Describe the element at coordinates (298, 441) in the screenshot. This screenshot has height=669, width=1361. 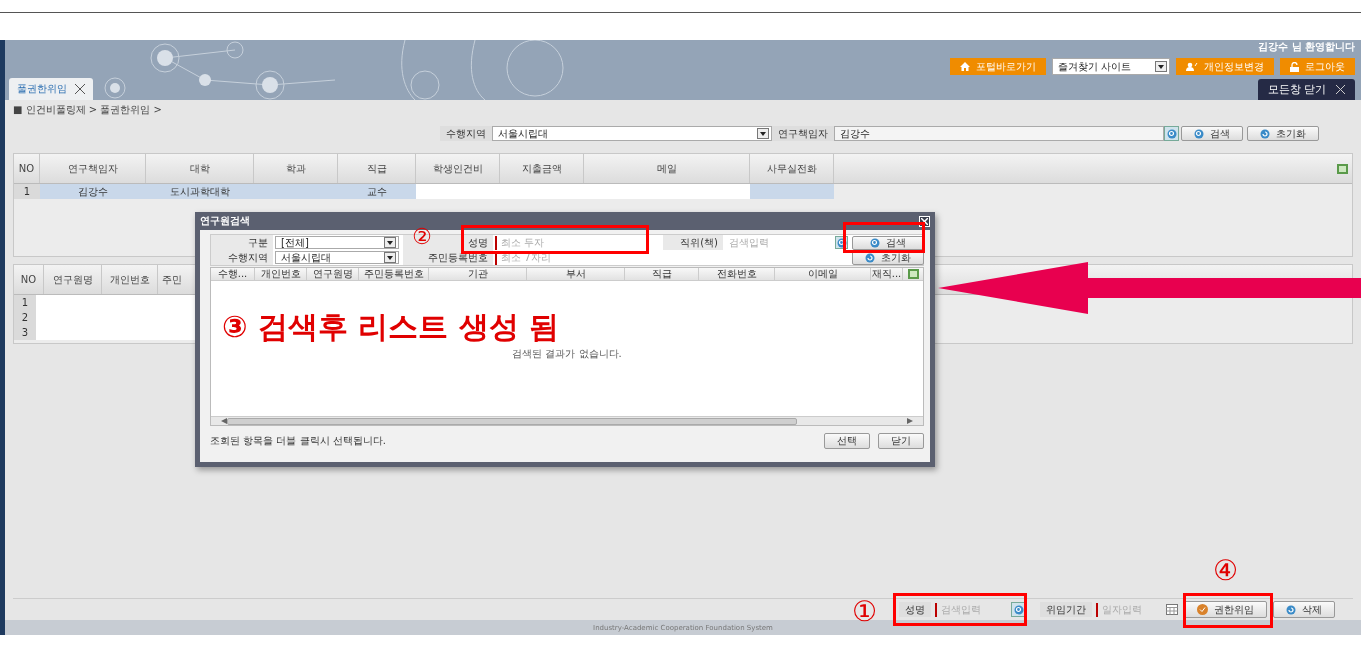
I see `hint-text: 조회된 항목을 더블 클릭시 선택됩니다.` at that location.